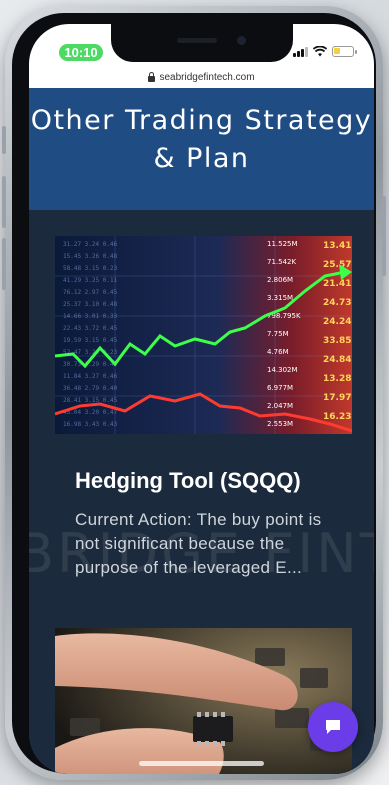 The width and height of the screenshot is (389, 785). Describe the element at coordinates (337, 265) in the screenshot. I see `ticker-price: 25.57` at that location.